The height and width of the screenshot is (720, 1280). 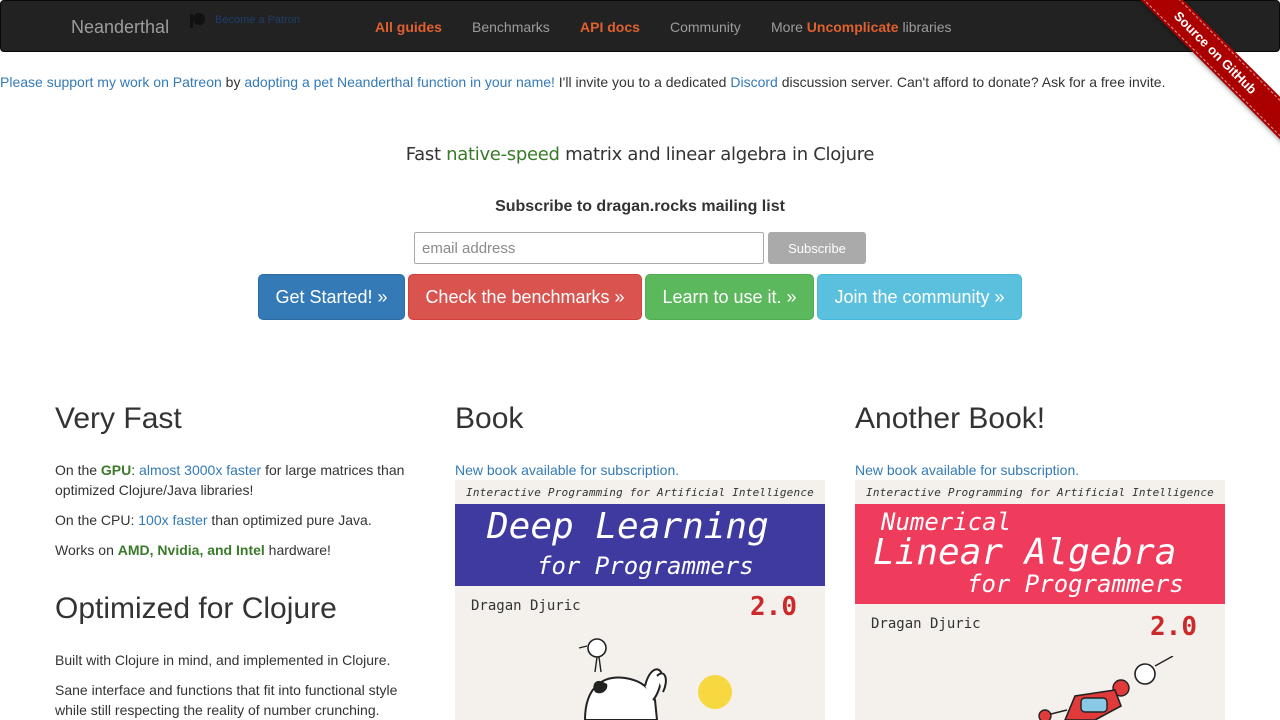 What do you see at coordinates (196, 608) in the screenshot?
I see `optimized-heading: Optimized for Clojure` at bounding box center [196, 608].